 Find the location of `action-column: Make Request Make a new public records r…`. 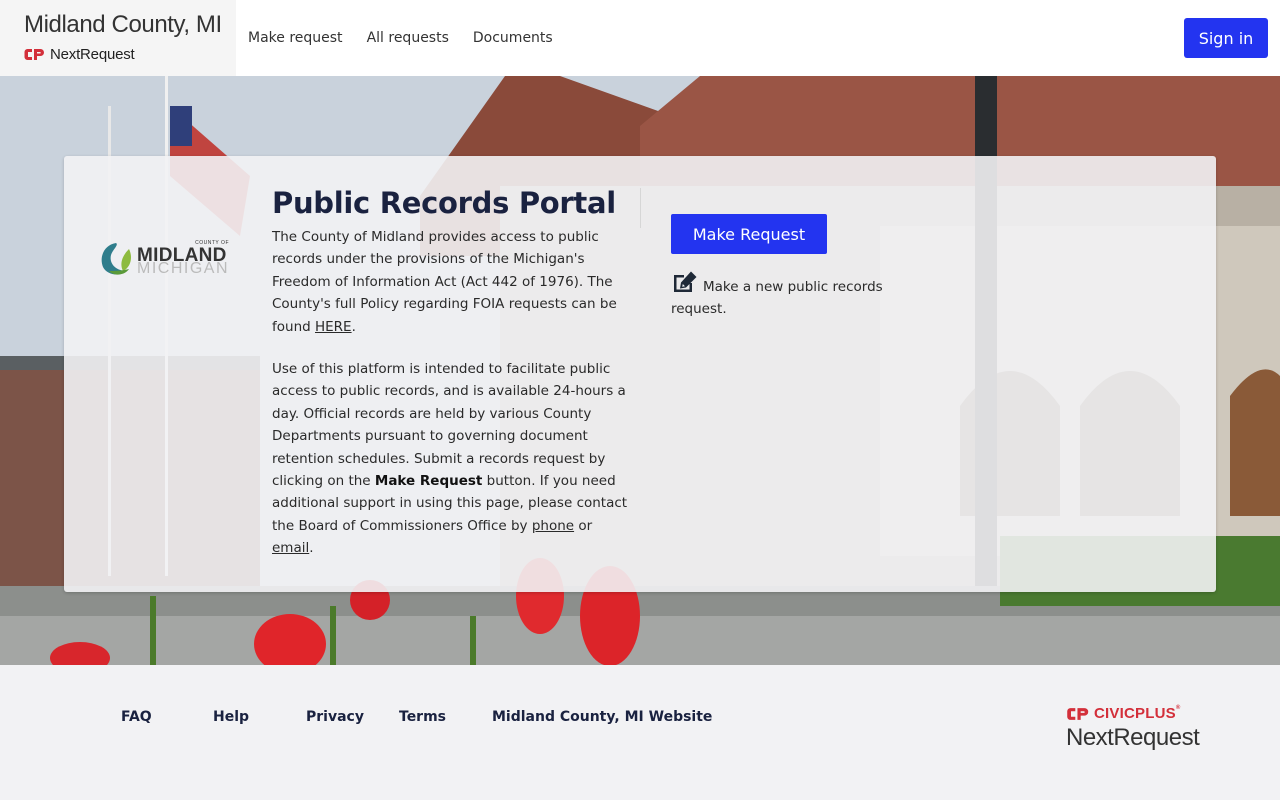

action-column: Make Request Make a new public records r… is located at coordinates (801, 267).